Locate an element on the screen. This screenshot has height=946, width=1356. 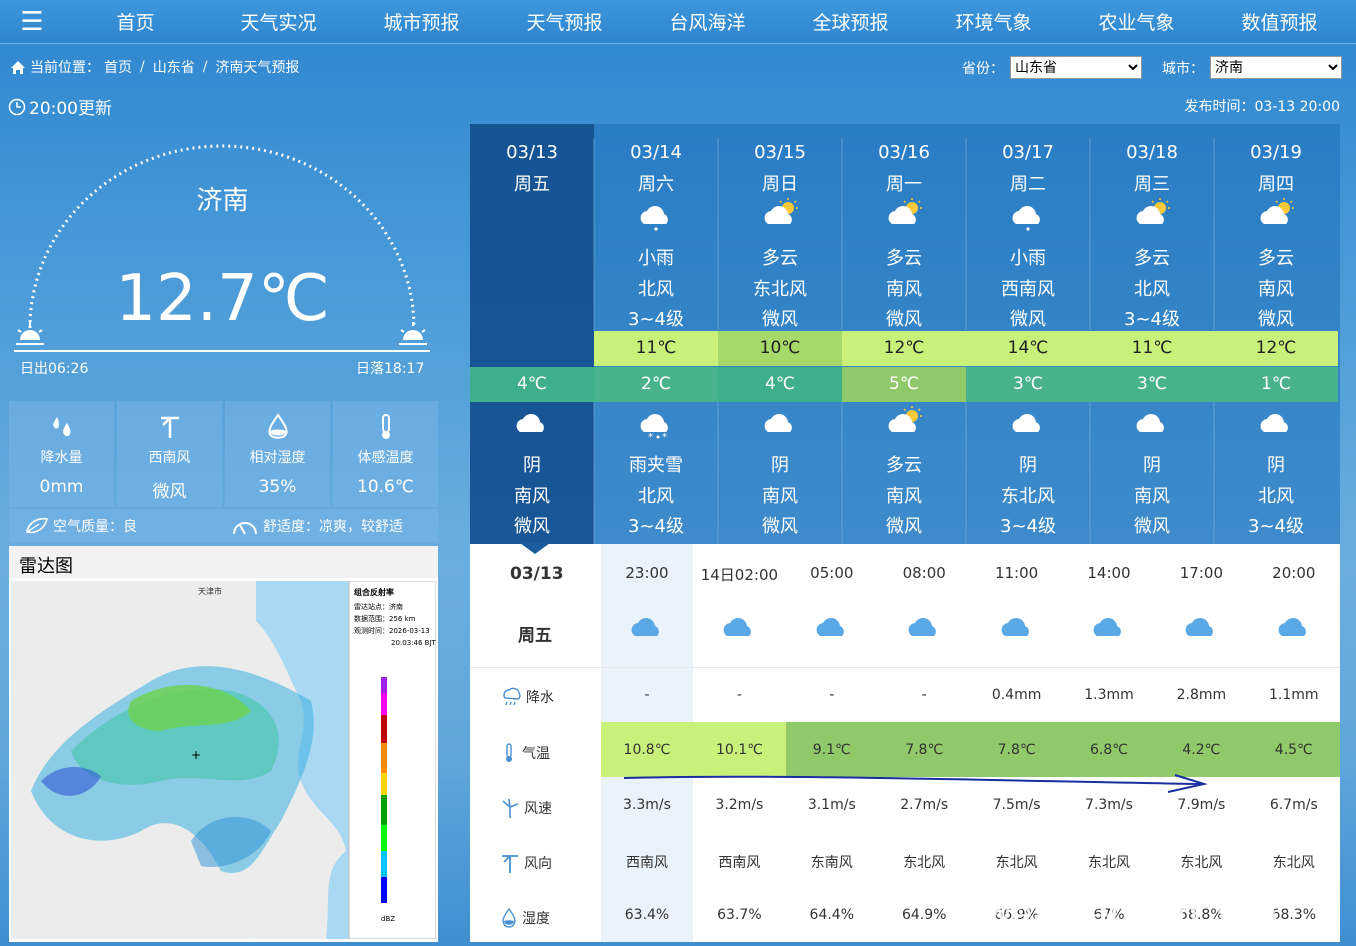
stat-humidity: 相对湿度 35% is located at coordinates (277, 454).